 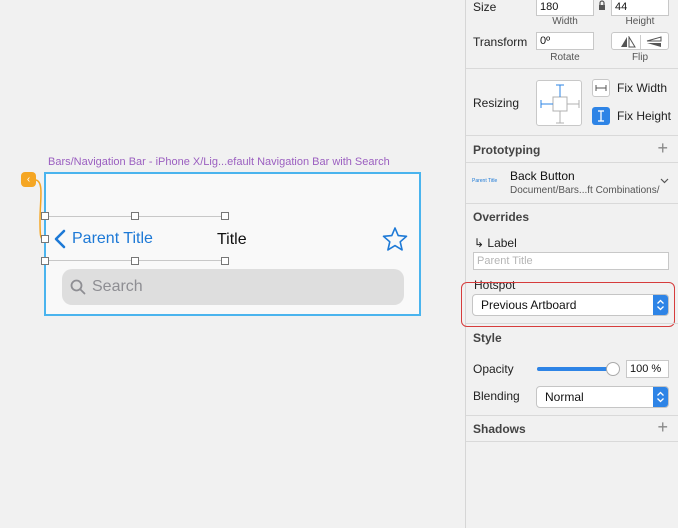 I want to click on star-icon, so click(x=395, y=239).